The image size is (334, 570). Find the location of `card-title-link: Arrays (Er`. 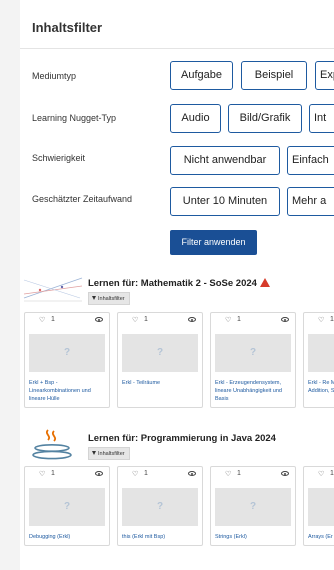

card-title-link: Arrays (Er is located at coordinates (321, 537).